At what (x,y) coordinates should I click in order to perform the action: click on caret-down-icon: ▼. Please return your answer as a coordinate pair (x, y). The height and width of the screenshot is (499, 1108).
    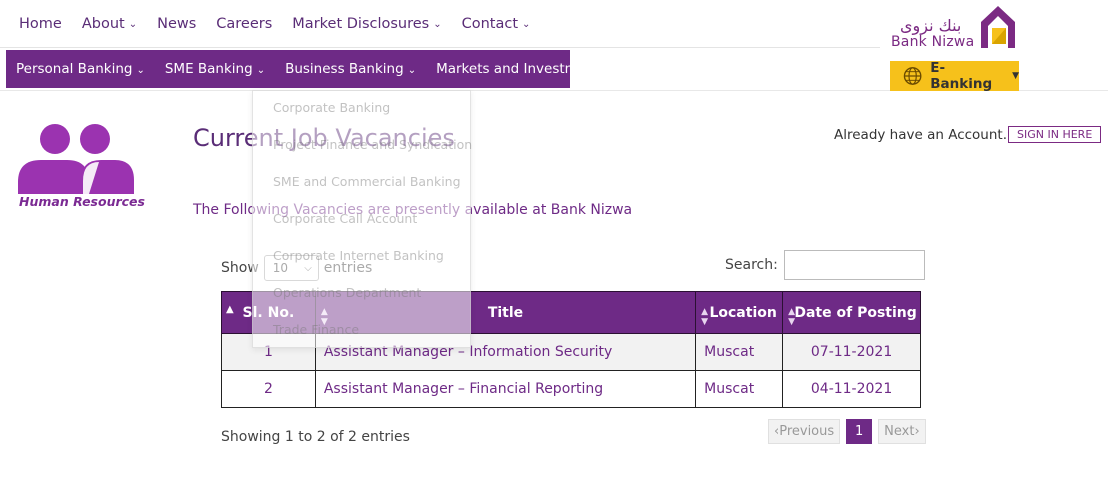
    Looking at the image, I should click on (1015, 76).